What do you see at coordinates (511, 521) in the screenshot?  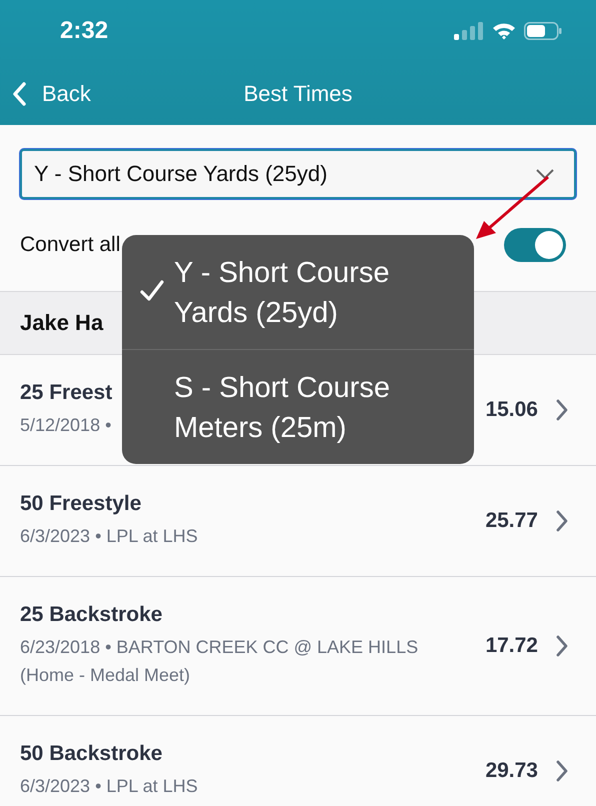 I see `best-time: 25.77` at bounding box center [511, 521].